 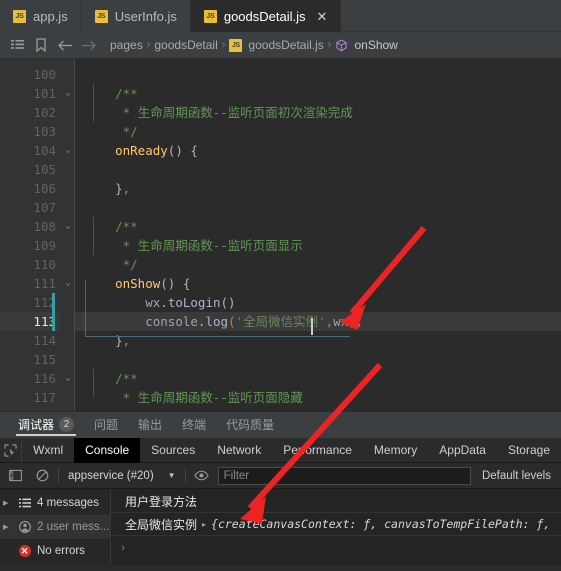 I want to click on console-message: 用户登录方法, so click(x=336, y=501).